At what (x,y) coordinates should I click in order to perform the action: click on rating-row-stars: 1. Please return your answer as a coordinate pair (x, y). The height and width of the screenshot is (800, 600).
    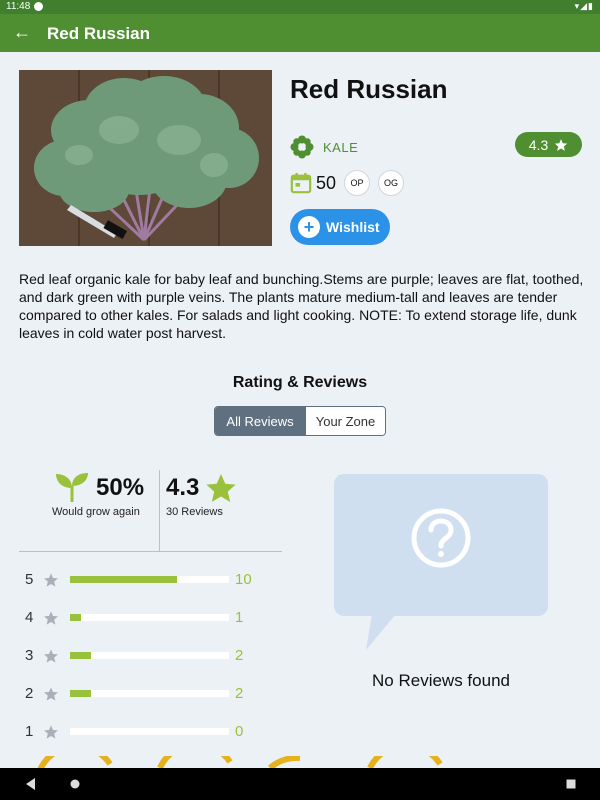
    Looking at the image, I should click on (29, 731).